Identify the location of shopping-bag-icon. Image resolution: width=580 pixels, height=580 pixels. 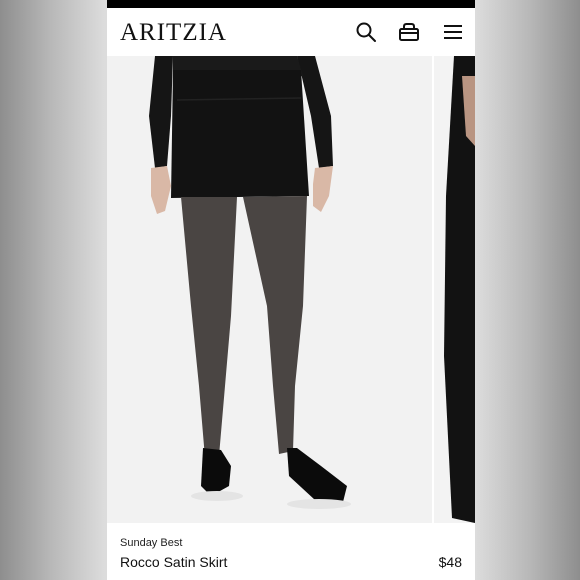
(409, 32).